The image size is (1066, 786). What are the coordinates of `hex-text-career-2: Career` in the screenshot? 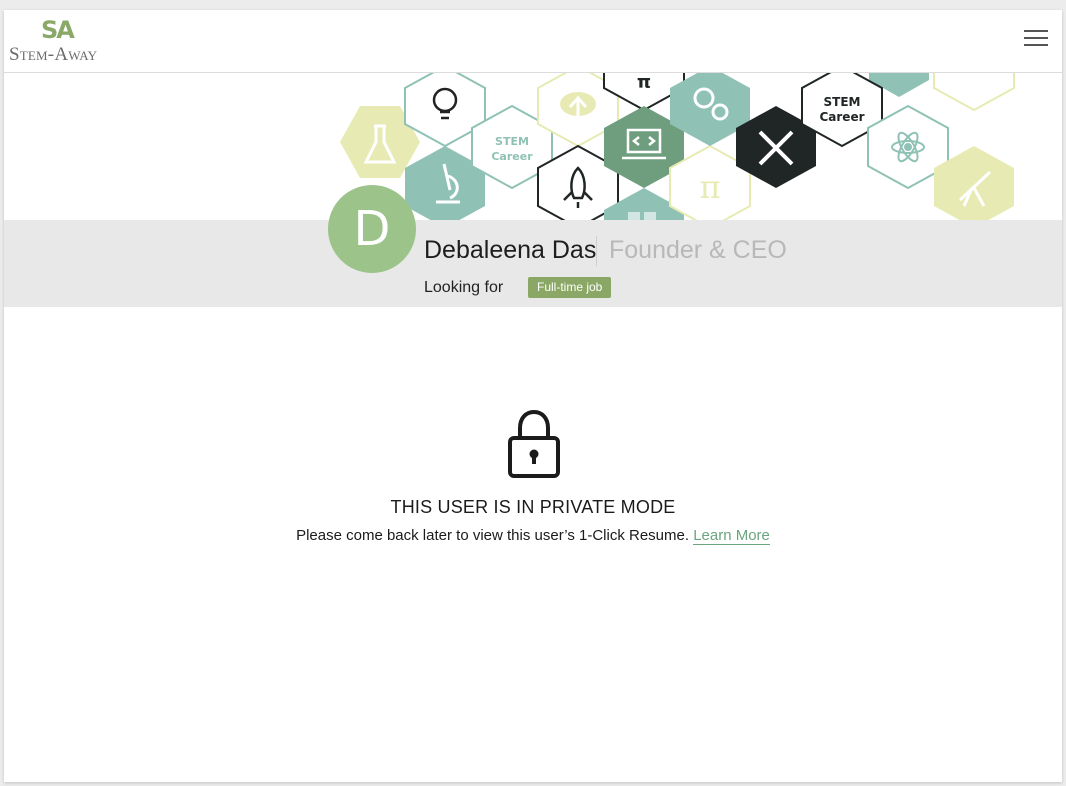 It's located at (841, 117).